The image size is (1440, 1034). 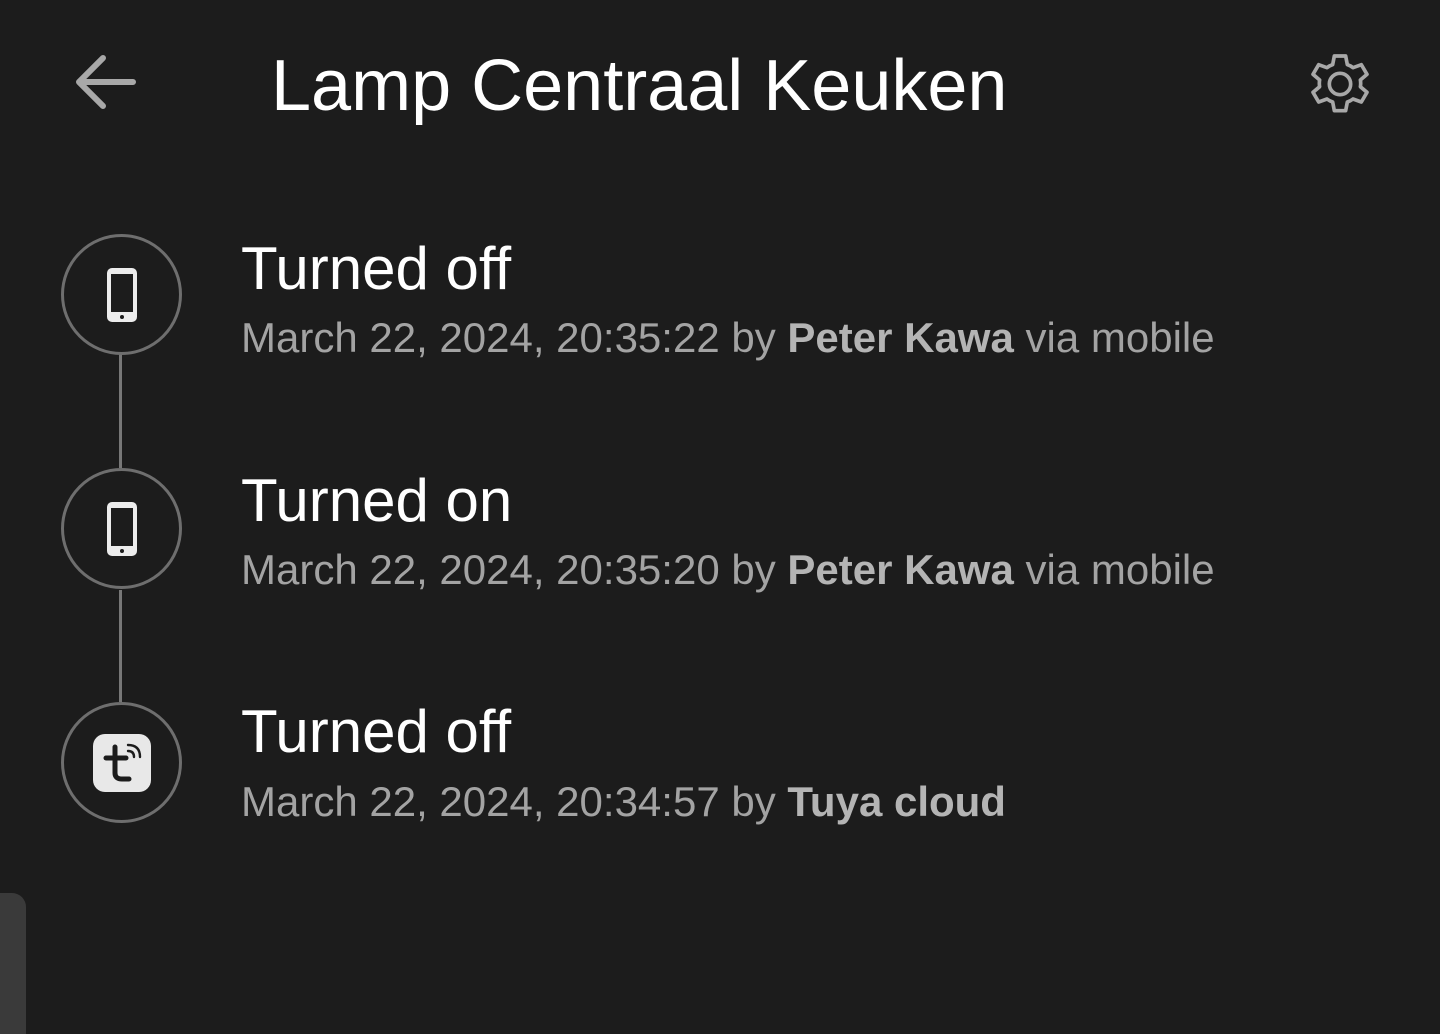 I want to click on event-timestamp: March 22, 2024, 20:34:57, so click(x=480, y=801).